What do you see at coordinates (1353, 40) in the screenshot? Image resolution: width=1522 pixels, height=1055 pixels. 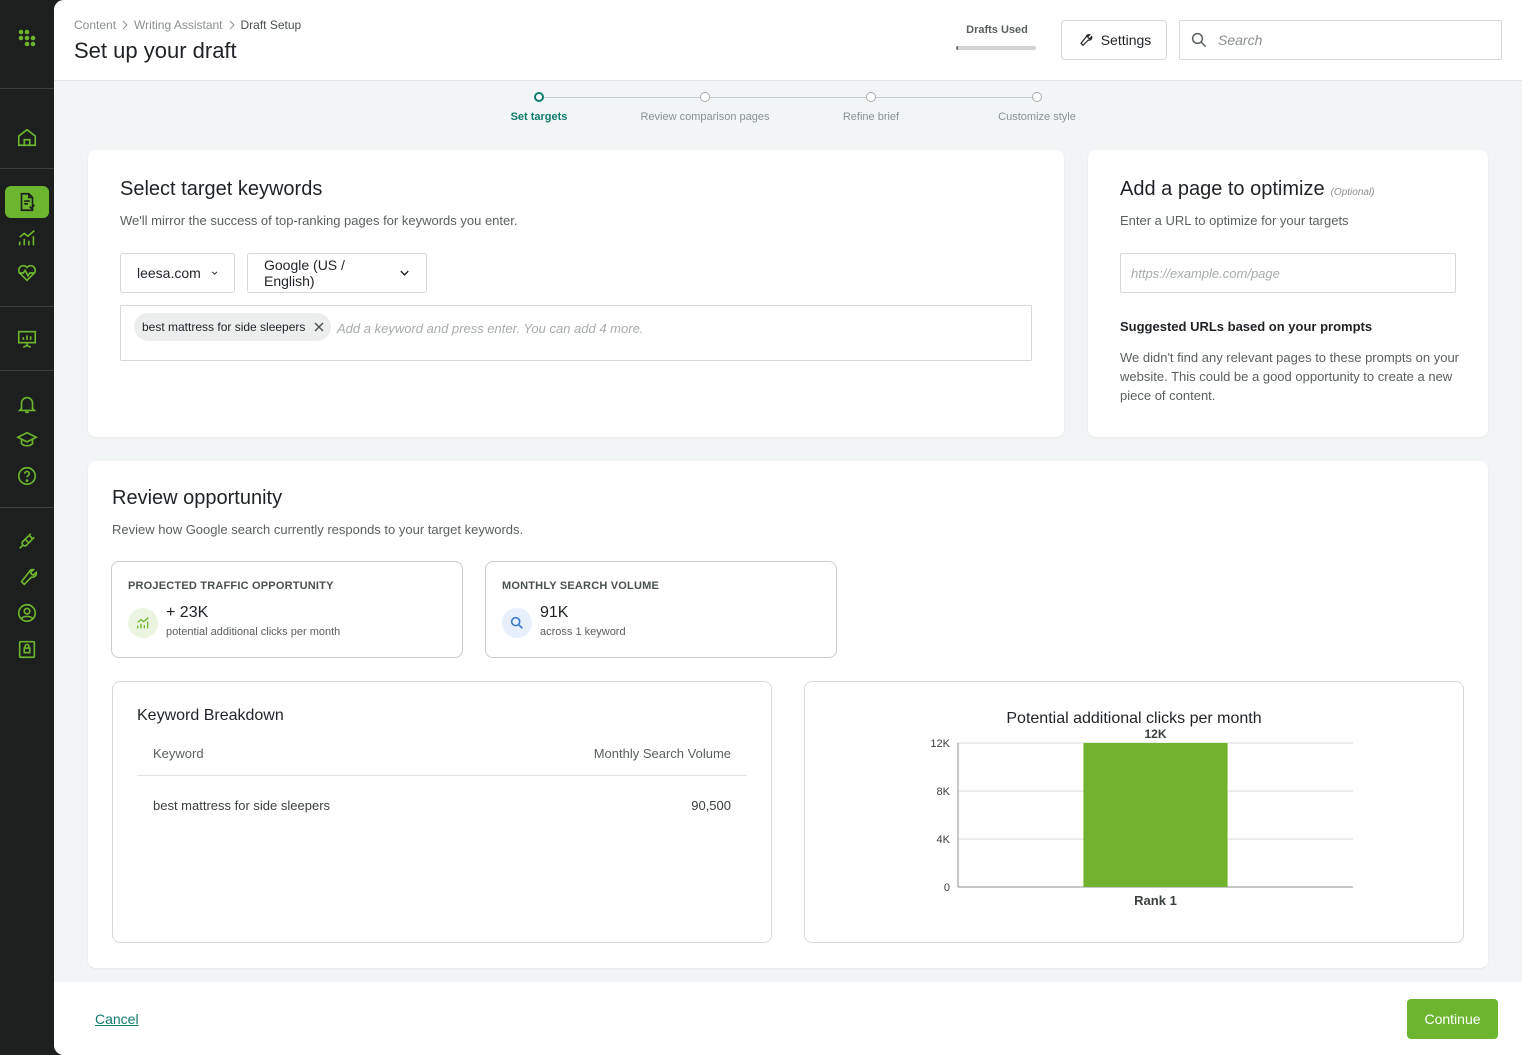 I see `search-input` at bounding box center [1353, 40].